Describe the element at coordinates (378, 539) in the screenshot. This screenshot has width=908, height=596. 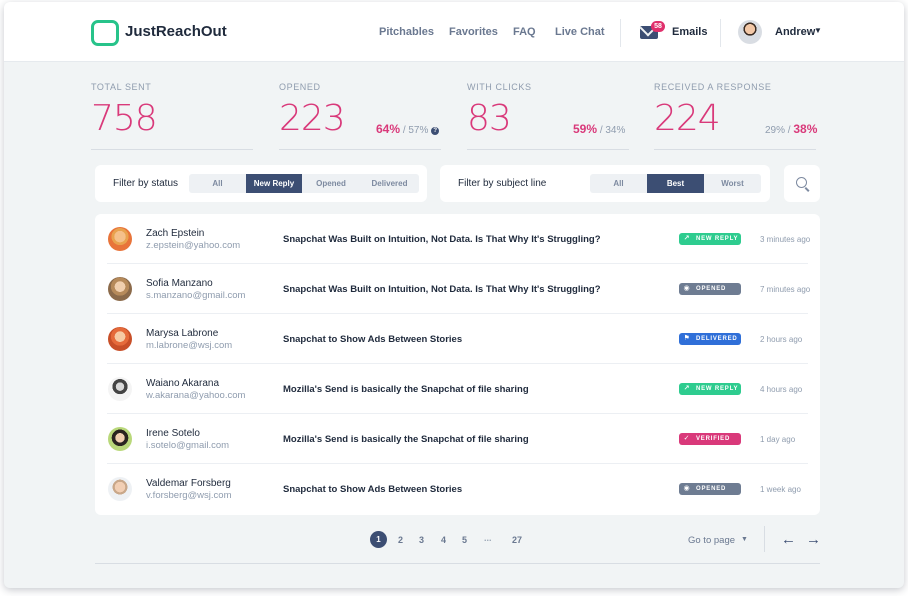
I see `page-button-current: 1` at that location.